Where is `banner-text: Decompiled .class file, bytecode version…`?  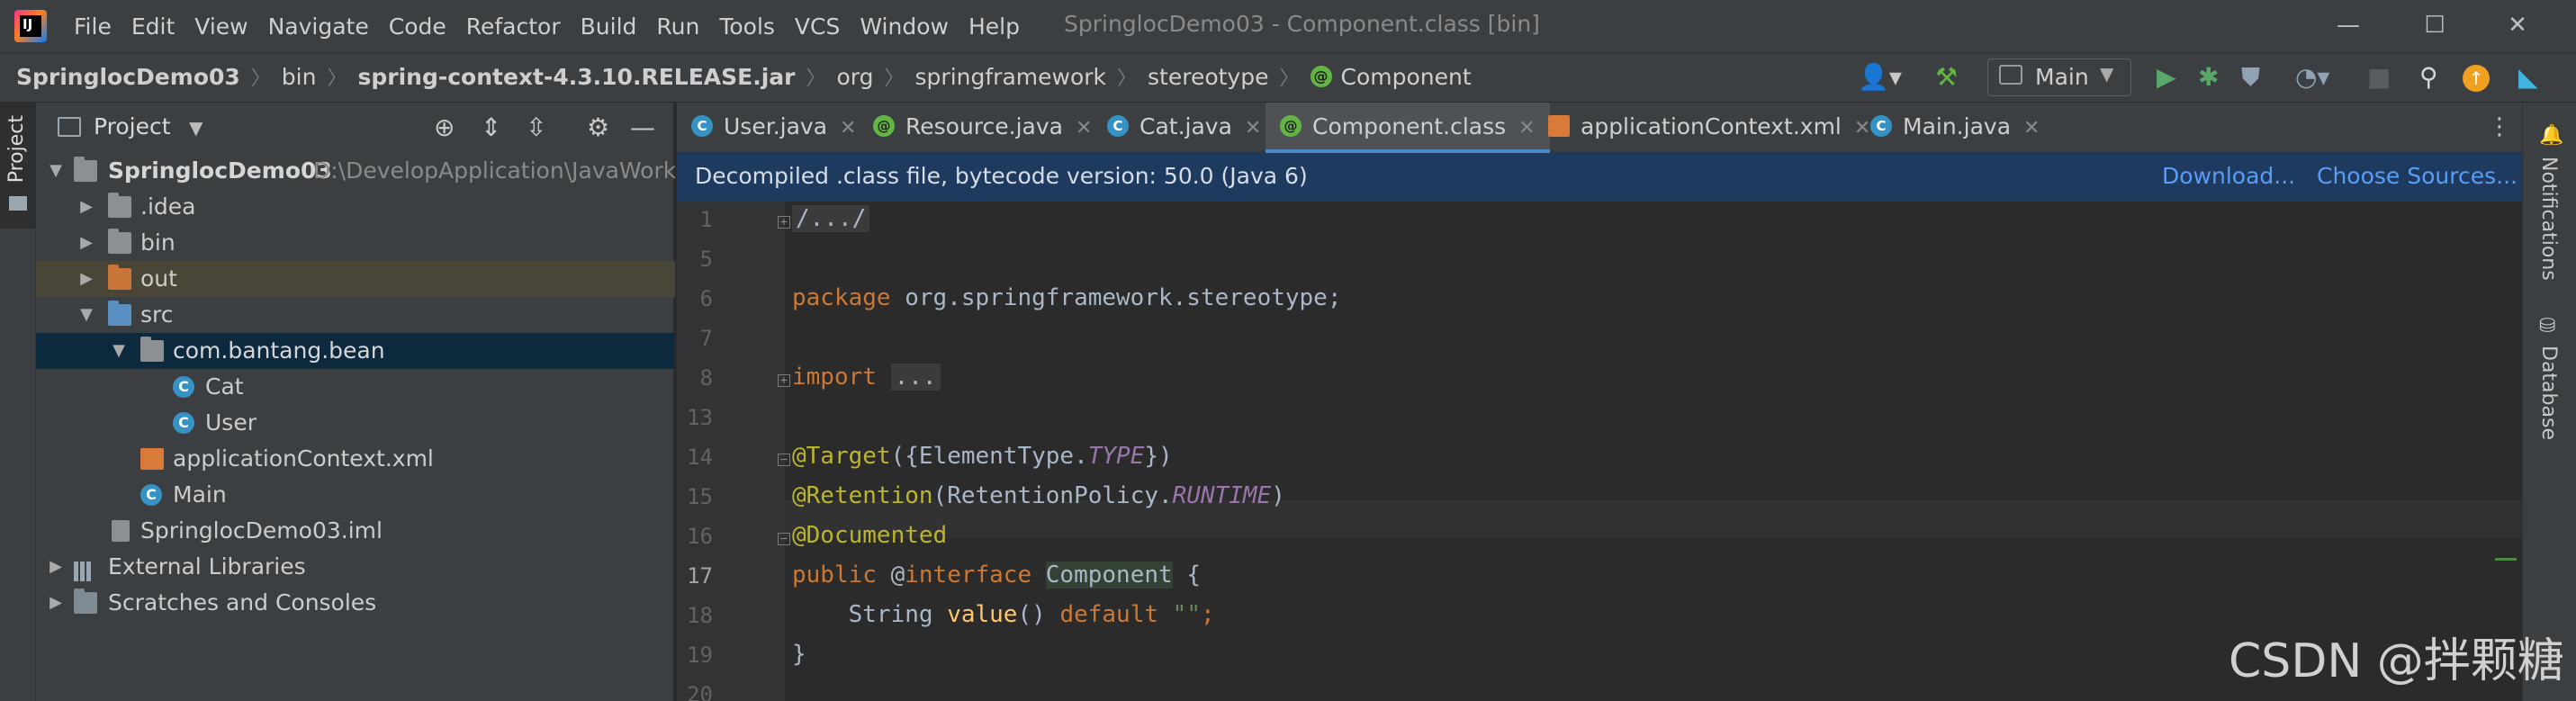 banner-text: Decompiled .class file, bytecode version… is located at coordinates (1001, 176).